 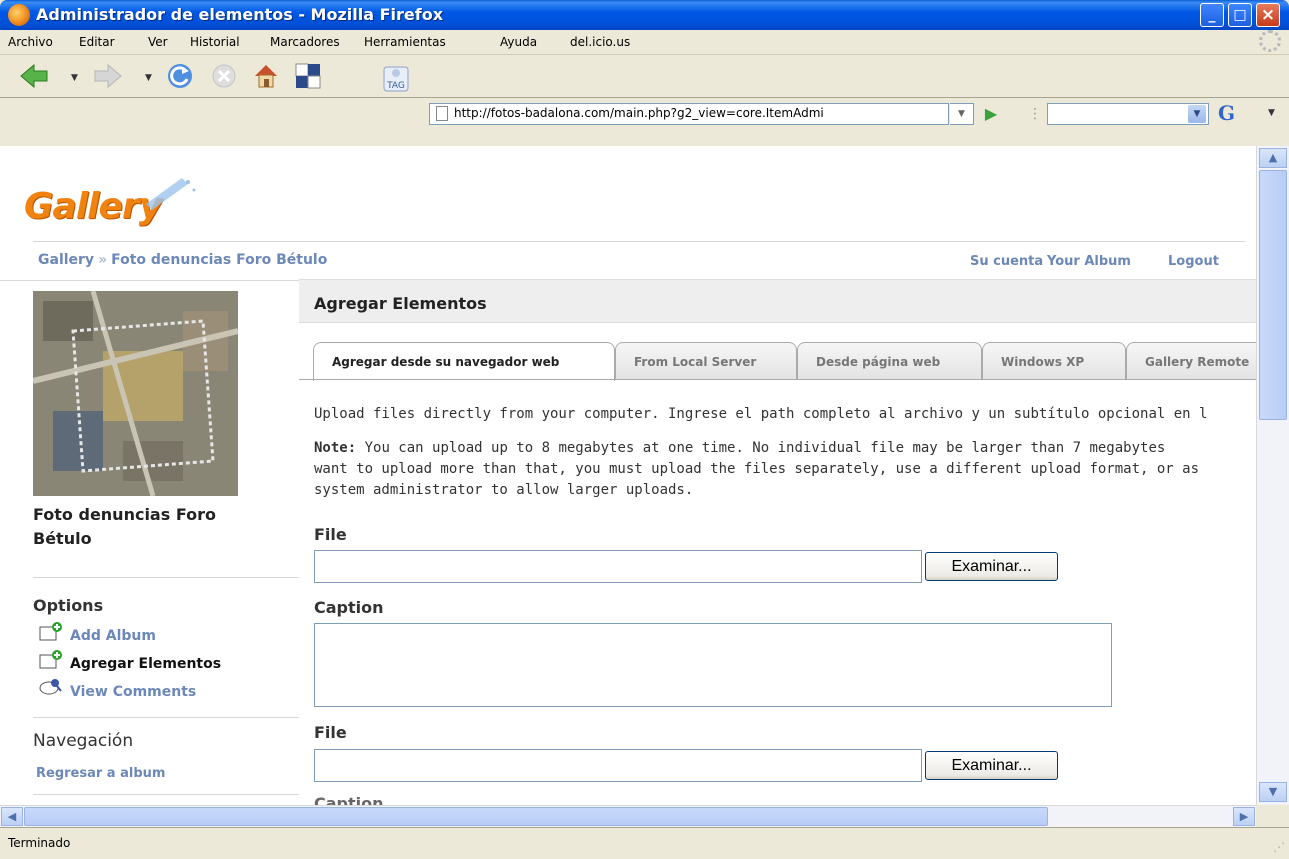 I want to click on breadcrumb: Gallery» Foto denuncias Foro Bétulo, so click(x=182, y=260).